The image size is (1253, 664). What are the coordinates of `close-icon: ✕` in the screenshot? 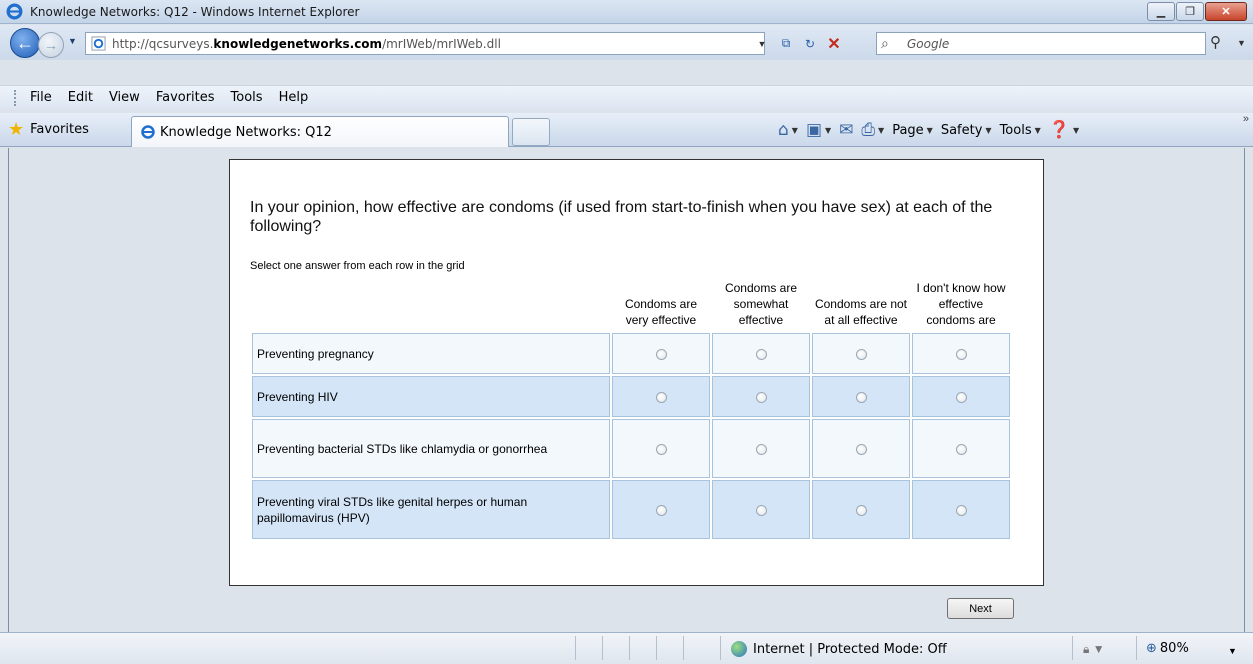 It's located at (1226, 12).